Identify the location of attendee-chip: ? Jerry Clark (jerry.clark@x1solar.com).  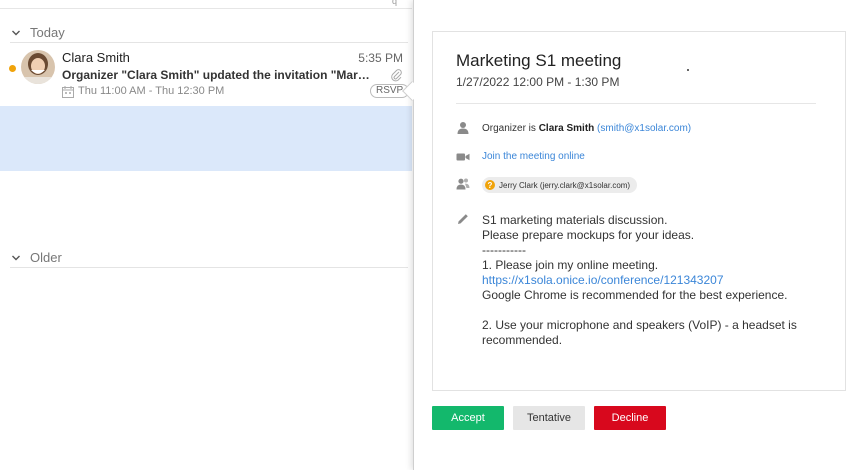
(560, 185).